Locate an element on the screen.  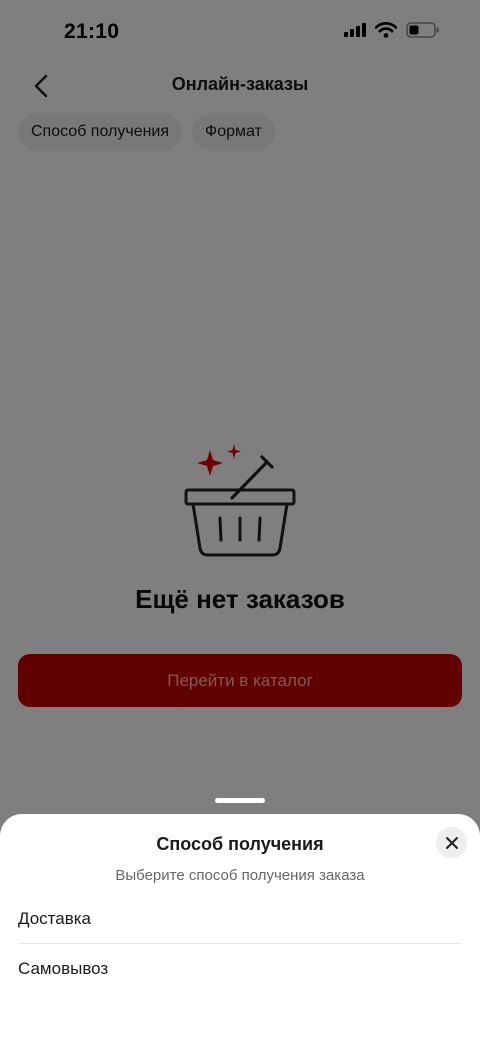
close-button is located at coordinates (451, 842).